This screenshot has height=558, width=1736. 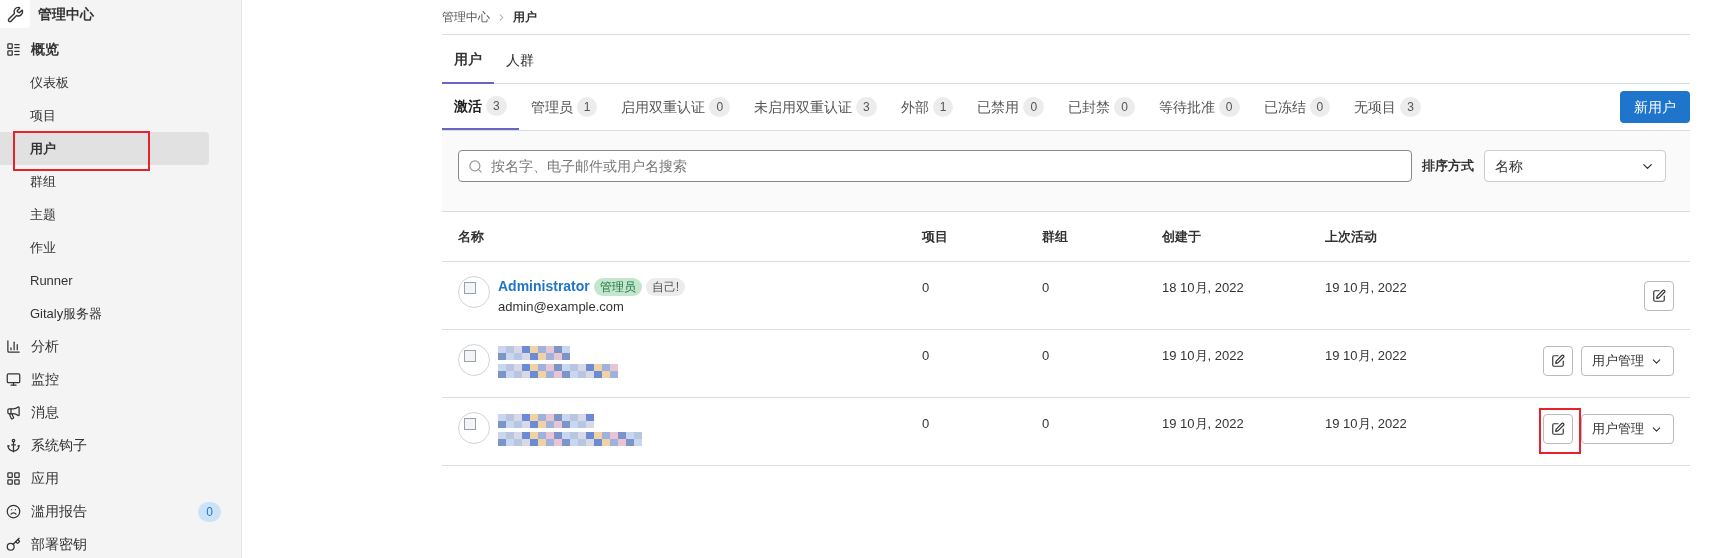 What do you see at coordinates (120, 445) in the screenshot?
I see `sidebar-item: 系统钩子` at bounding box center [120, 445].